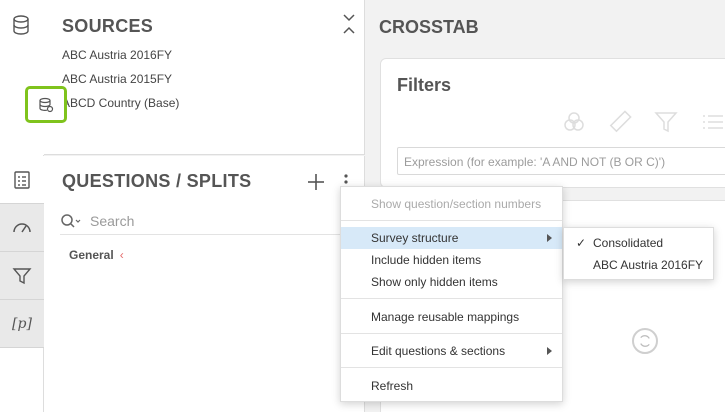 Image resolution: width=725 pixels, height=412 pixels. What do you see at coordinates (424, 85) in the screenshot?
I see `filters-title: Filters` at bounding box center [424, 85].